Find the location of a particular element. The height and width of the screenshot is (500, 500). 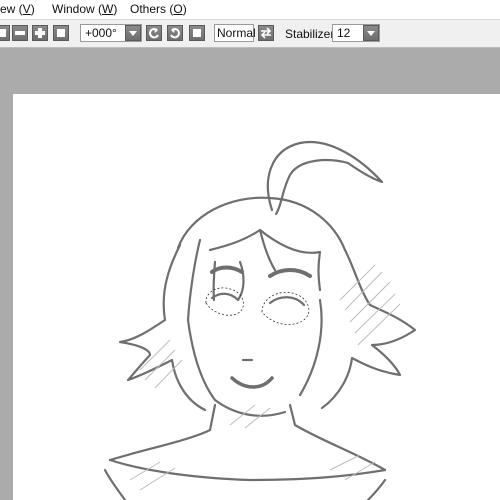

zoom-in-button is located at coordinates (40, 33).